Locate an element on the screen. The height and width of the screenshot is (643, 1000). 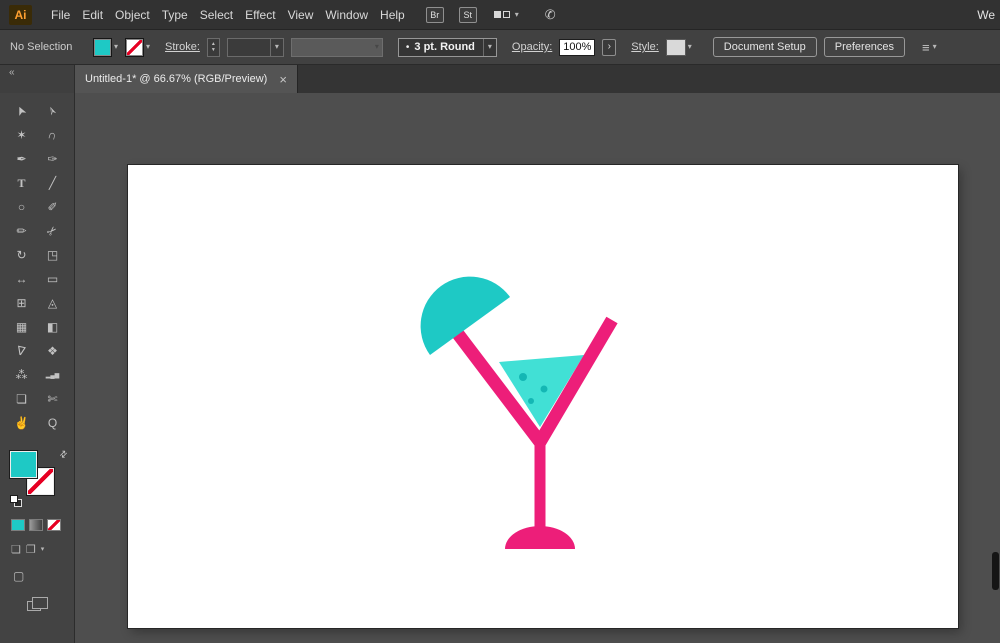
menu-effect: Effect is located at coordinates (260, 15).